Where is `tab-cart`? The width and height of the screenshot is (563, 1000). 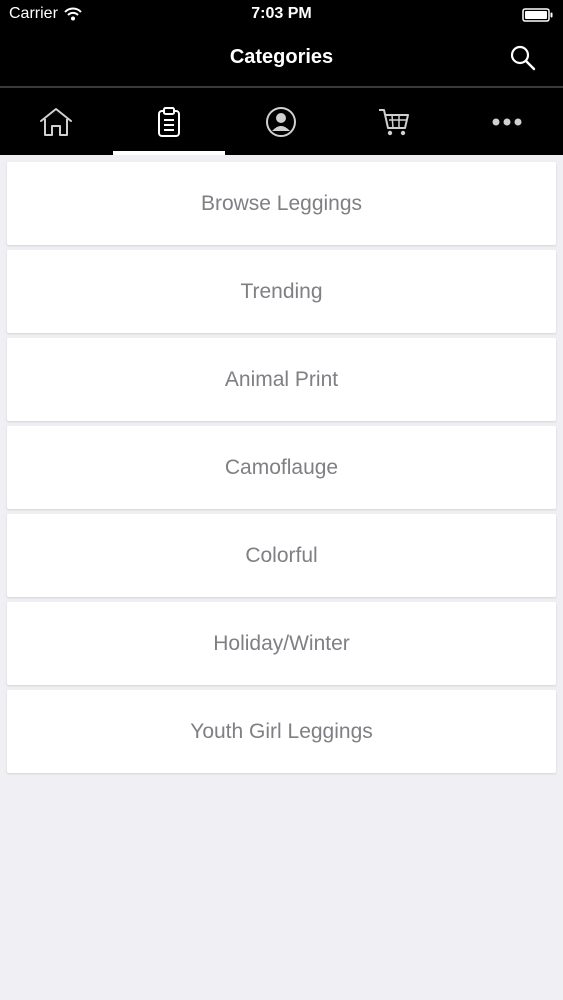
tab-cart is located at coordinates (394, 121).